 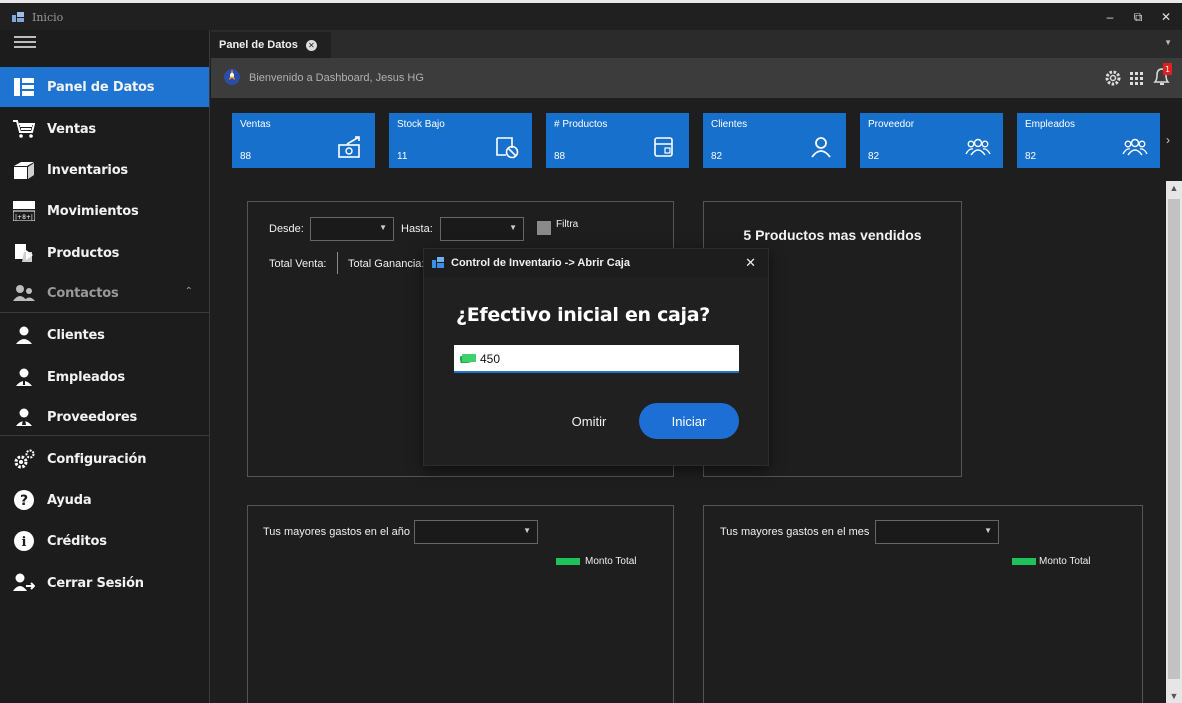 I want to click on sidebar-item-label: Configuración, so click(x=97, y=459).